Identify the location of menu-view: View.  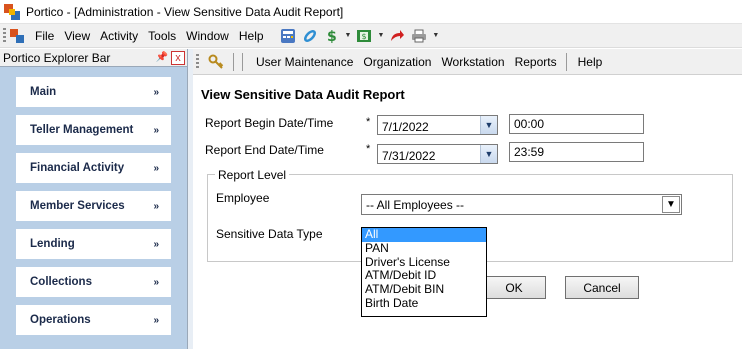
(77, 36).